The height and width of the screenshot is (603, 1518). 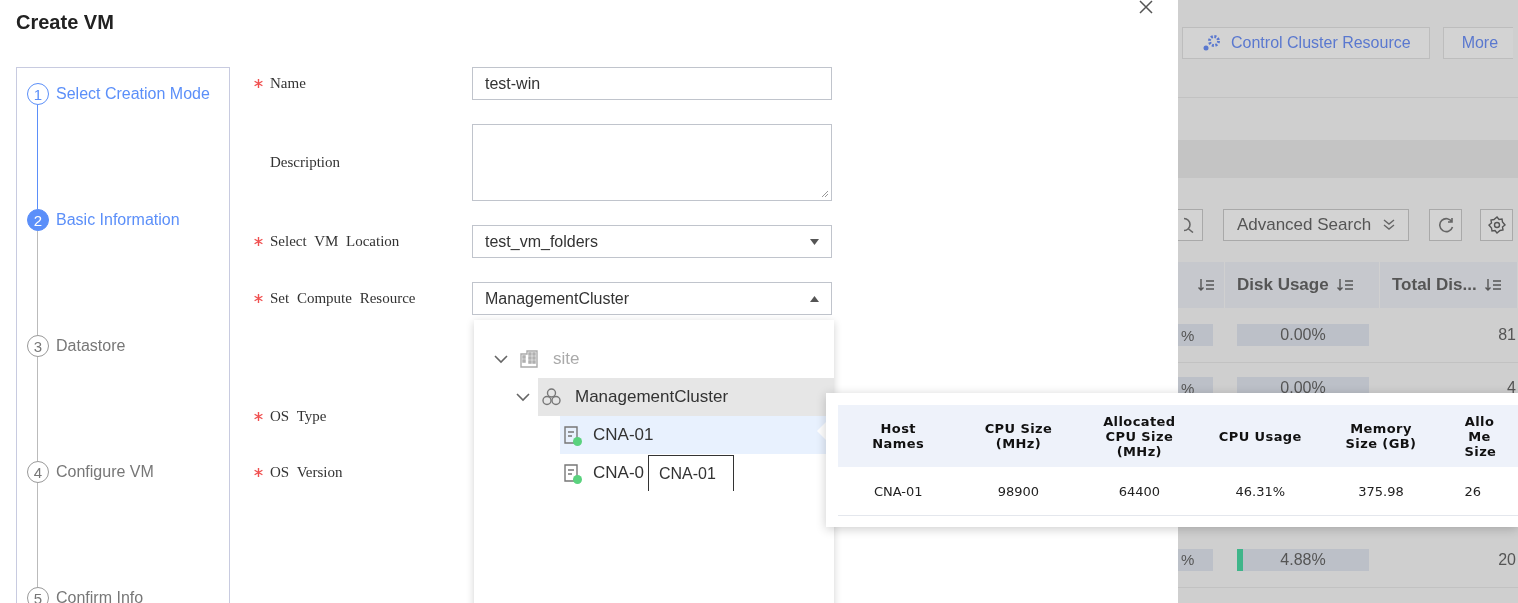 What do you see at coordinates (1507, 335) in the screenshot?
I see `table-cell-text: 81` at bounding box center [1507, 335].